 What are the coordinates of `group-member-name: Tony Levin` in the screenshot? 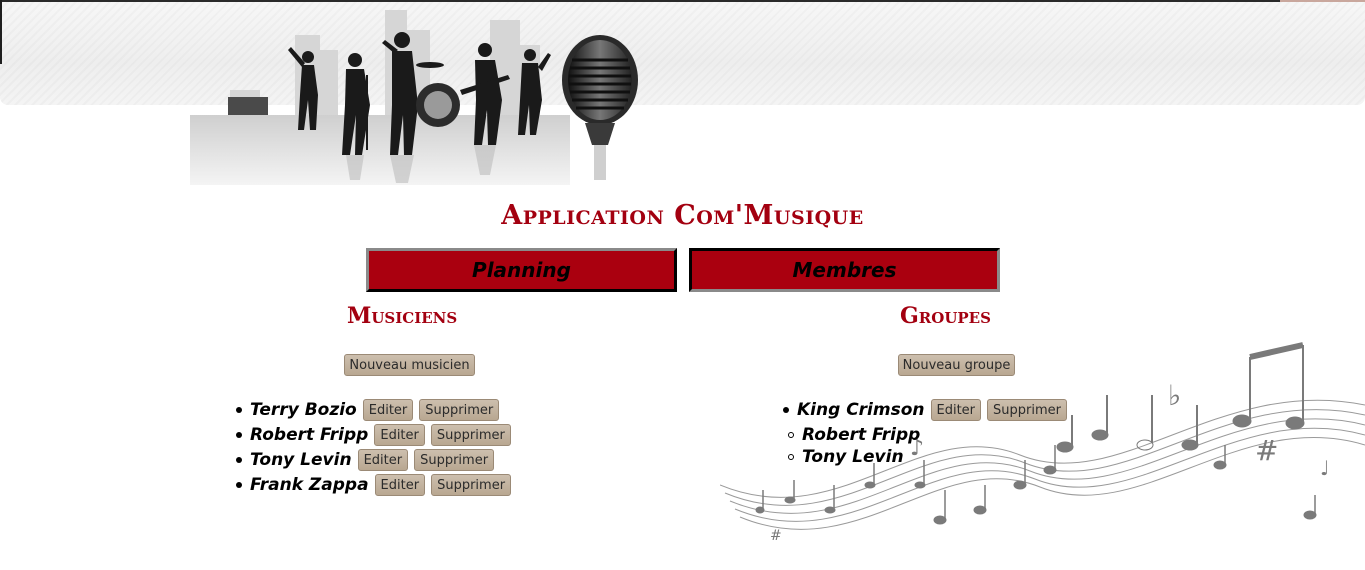 It's located at (853, 457).